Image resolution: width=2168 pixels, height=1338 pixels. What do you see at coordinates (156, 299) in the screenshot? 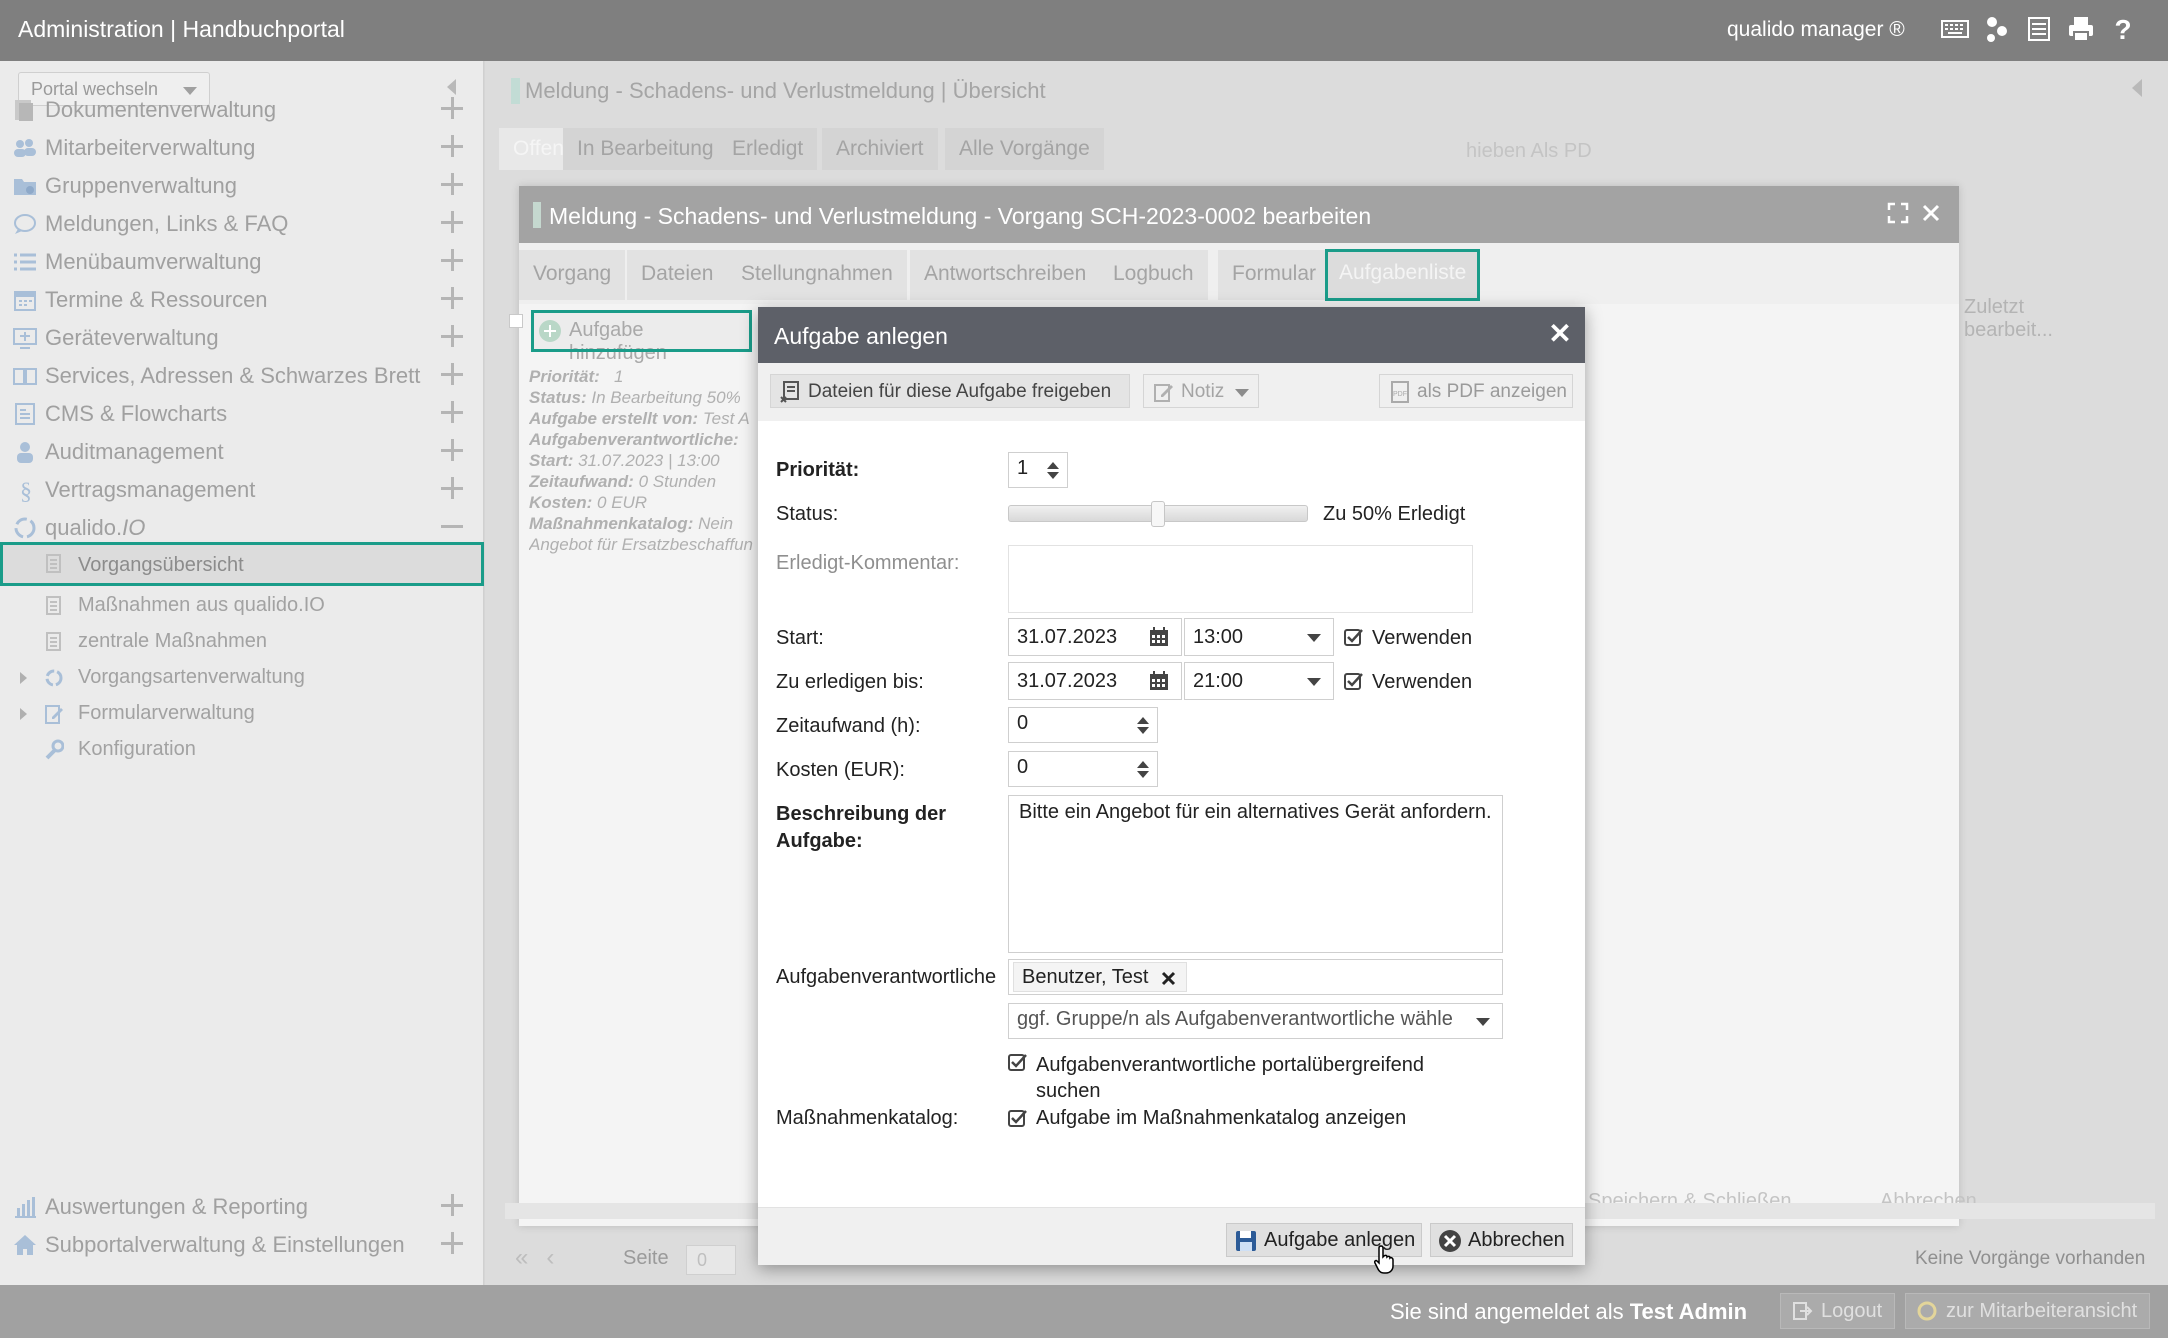
I see `sidebar-item-label: Termine & Ressourcen` at bounding box center [156, 299].